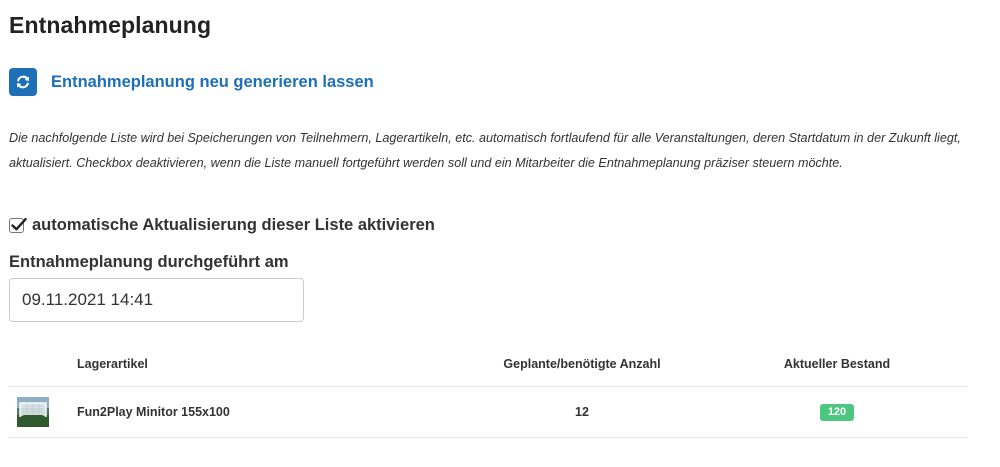 The width and height of the screenshot is (1000, 467). Describe the element at coordinates (837, 364) in the screenshot. I see `header-stock: Aktueller Bestand` at that location.